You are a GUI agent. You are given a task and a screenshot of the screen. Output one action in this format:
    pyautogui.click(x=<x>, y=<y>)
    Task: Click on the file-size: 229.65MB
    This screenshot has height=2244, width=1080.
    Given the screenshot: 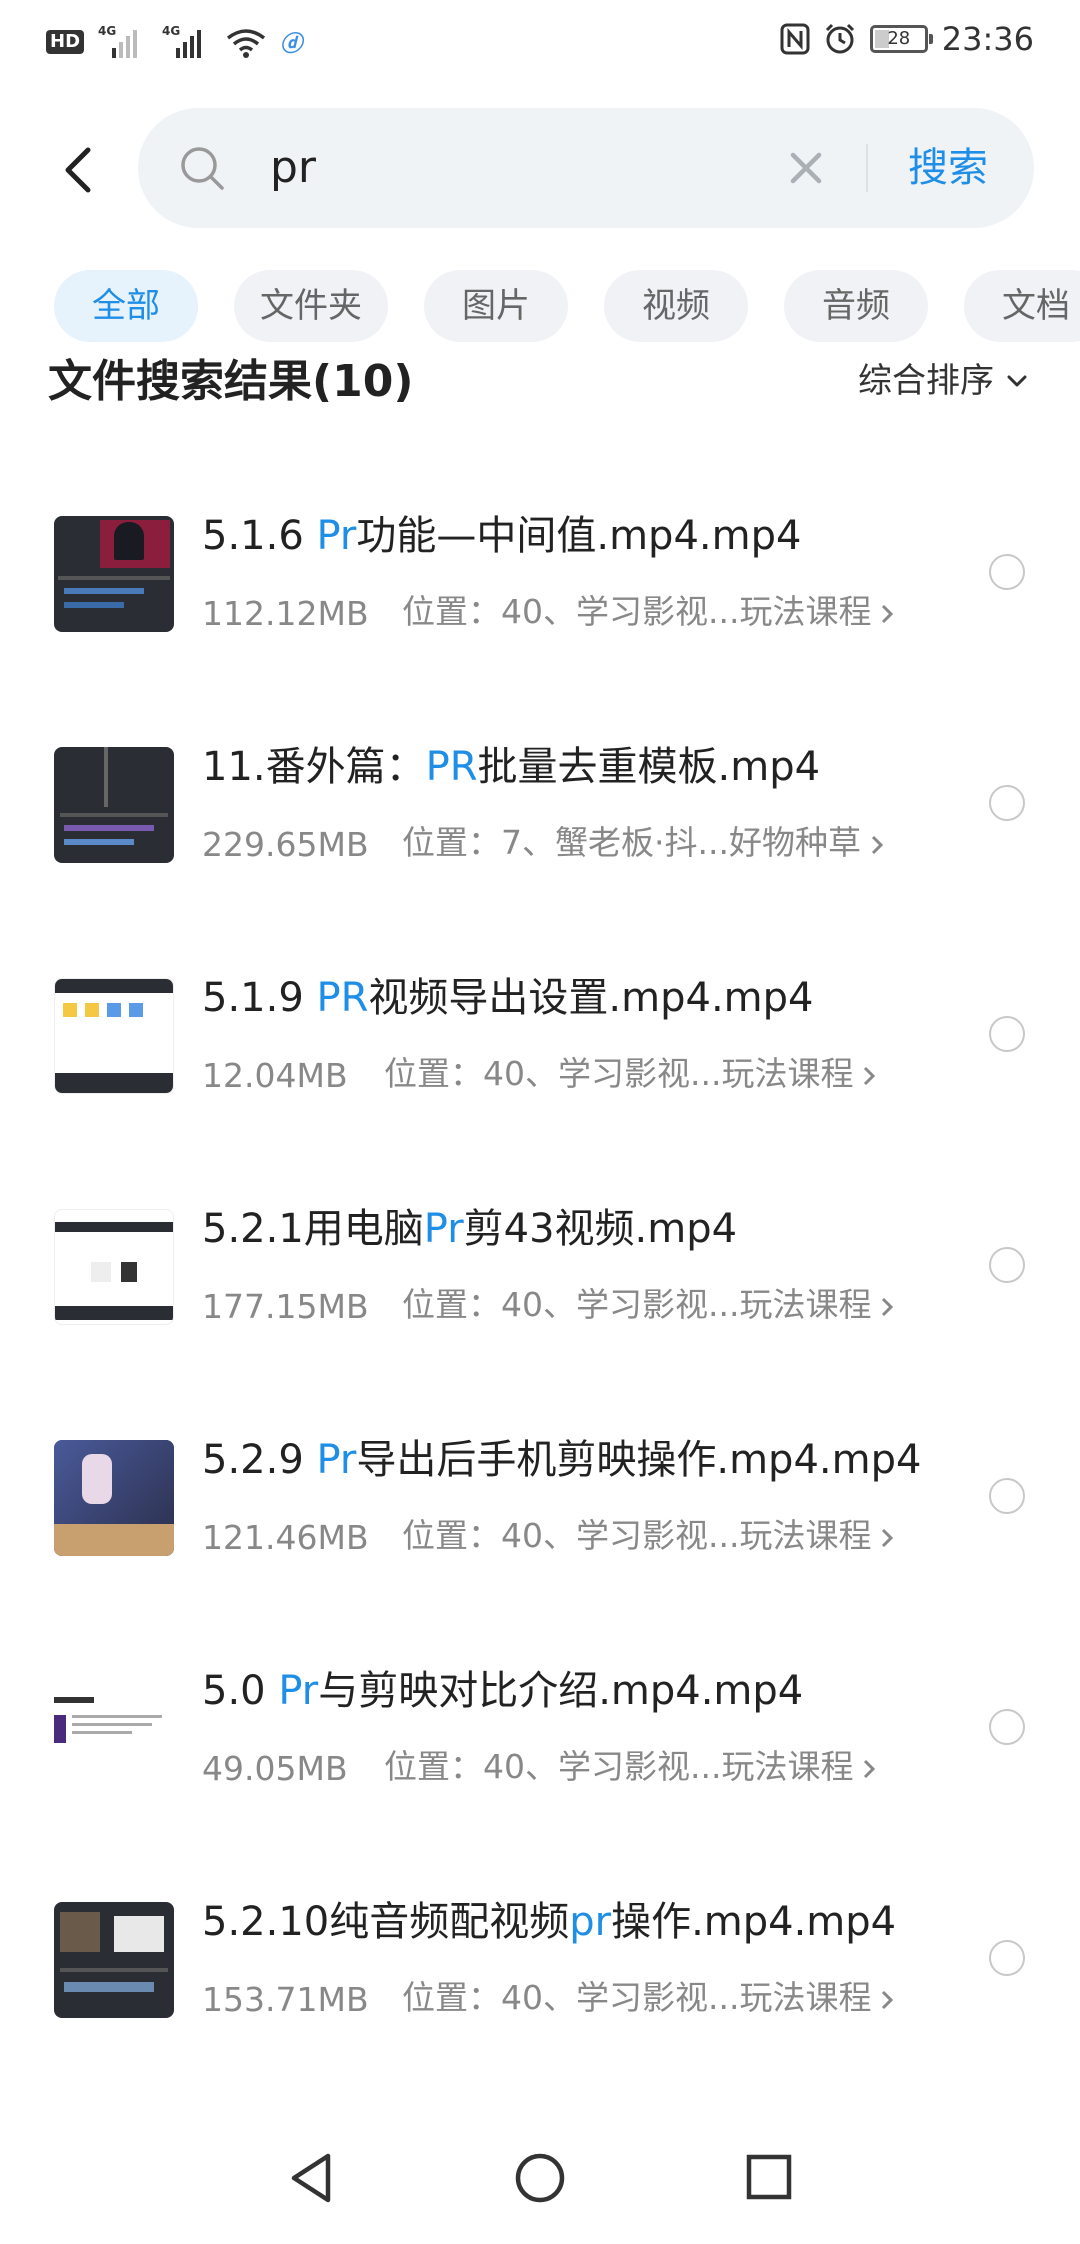 What is the action you would take?
    pyautogui.click(x=285, y=844)
    